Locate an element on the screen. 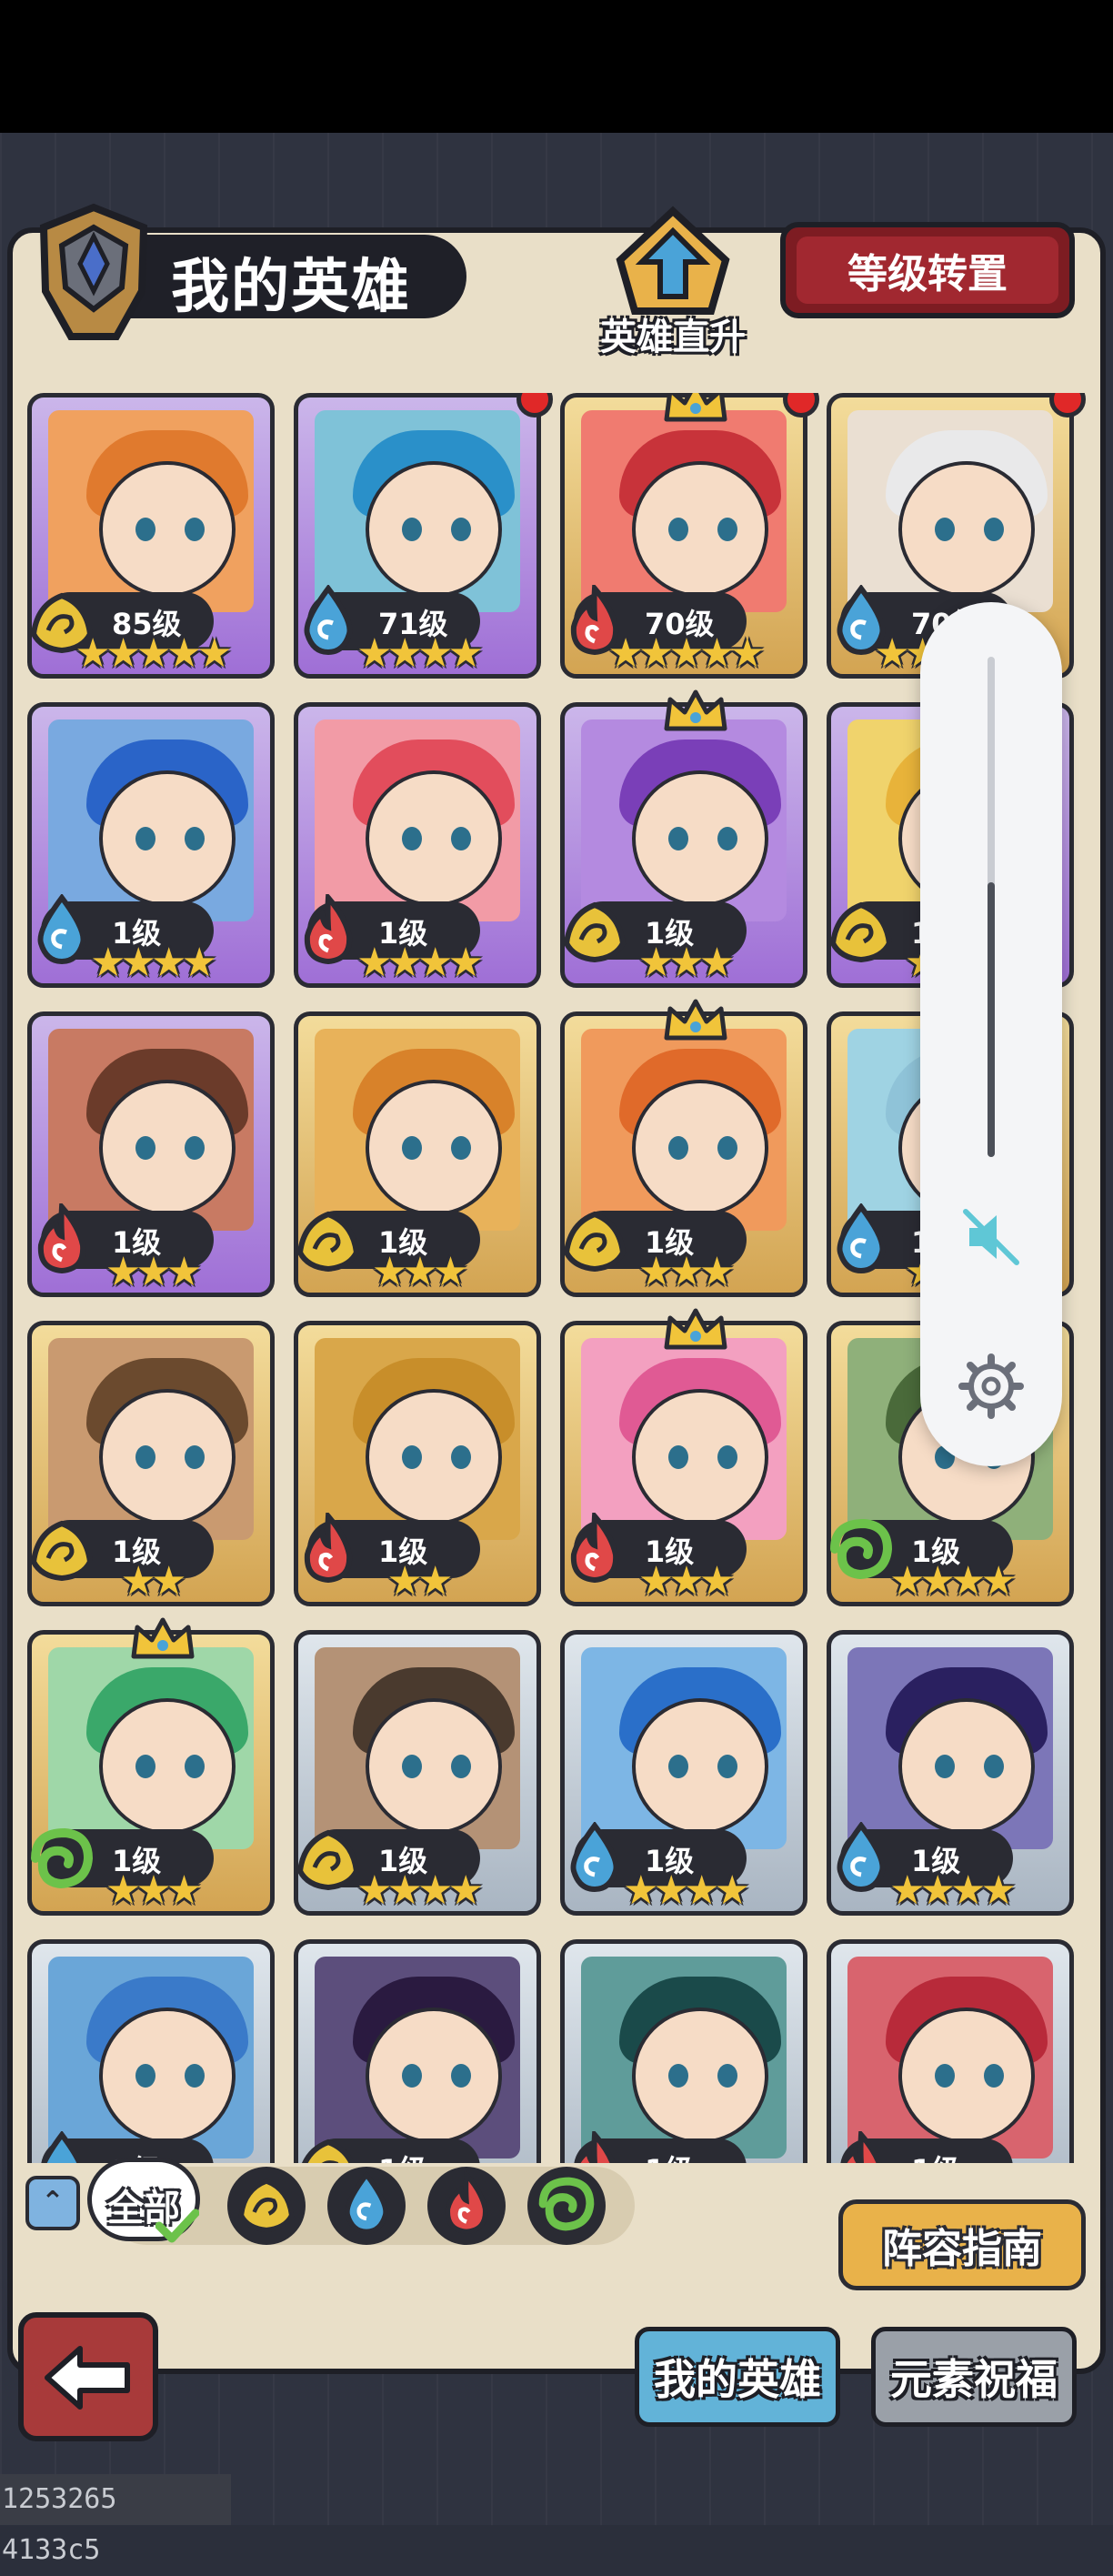  page-title: 我的英雄 is located at coordinates (291, 287).